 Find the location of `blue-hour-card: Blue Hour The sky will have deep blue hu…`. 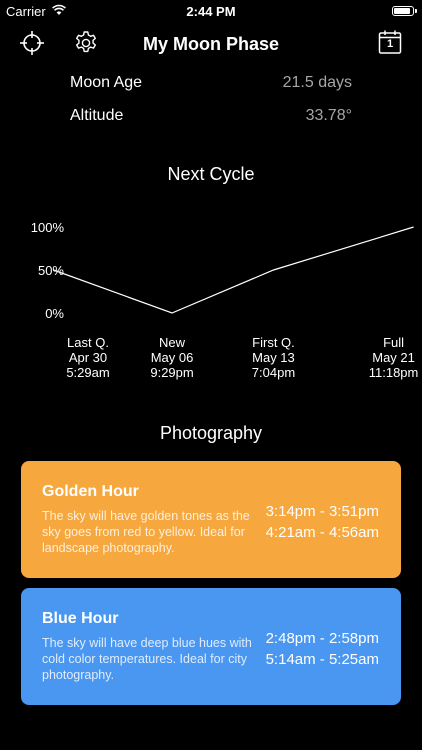

blue-hour-card: Blue Hour The sky will have deep blue hu… is located at coordinates (211, 646).